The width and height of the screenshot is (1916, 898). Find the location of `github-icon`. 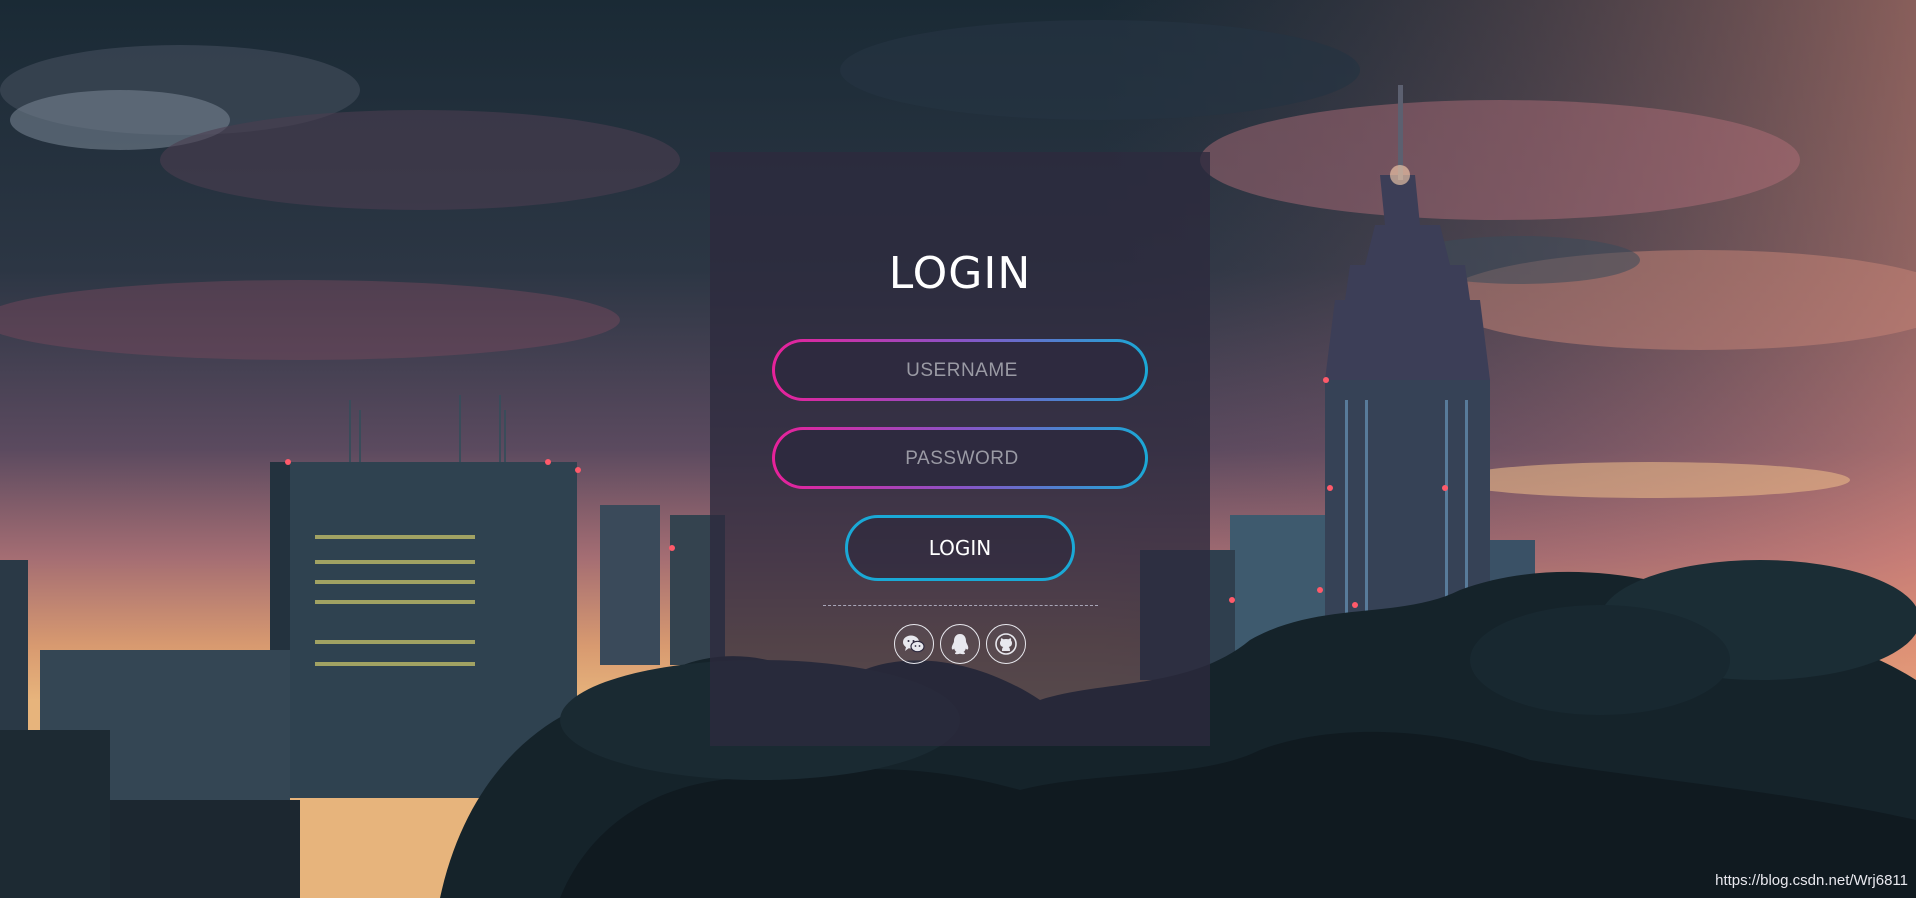

github-icon is located at coordinates (1006, 644).